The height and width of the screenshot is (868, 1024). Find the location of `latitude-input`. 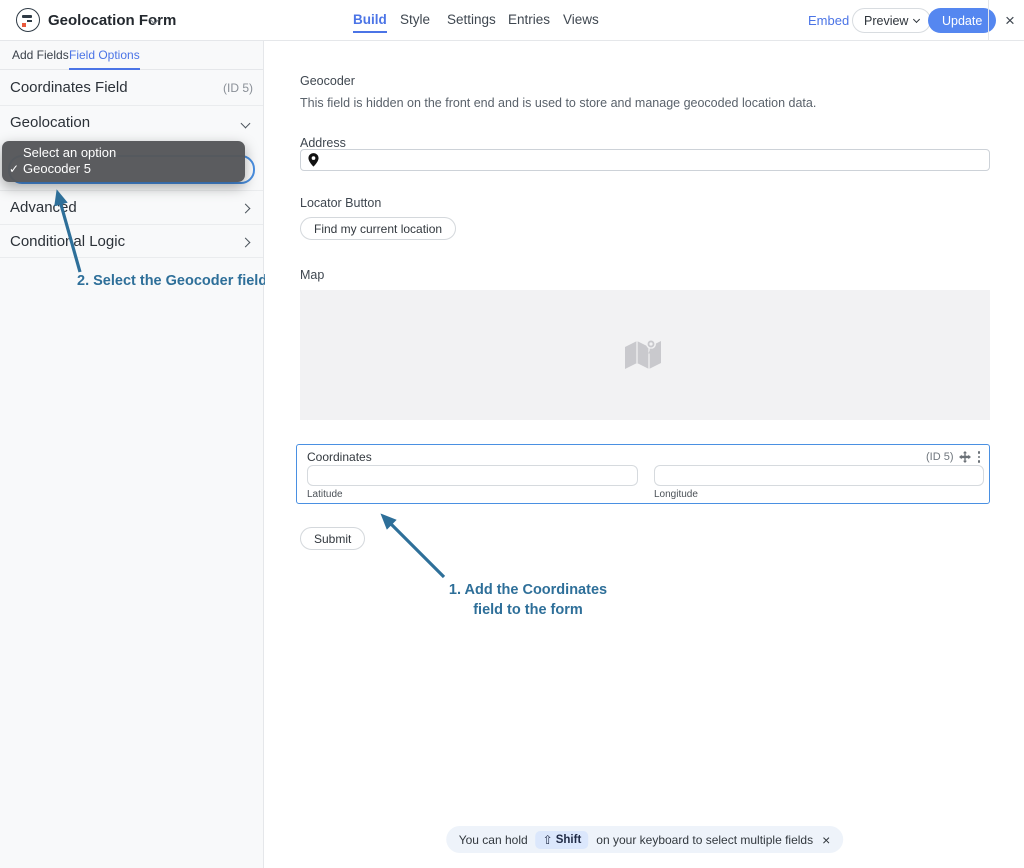

latitude-input is located at coordinates (472, 475).